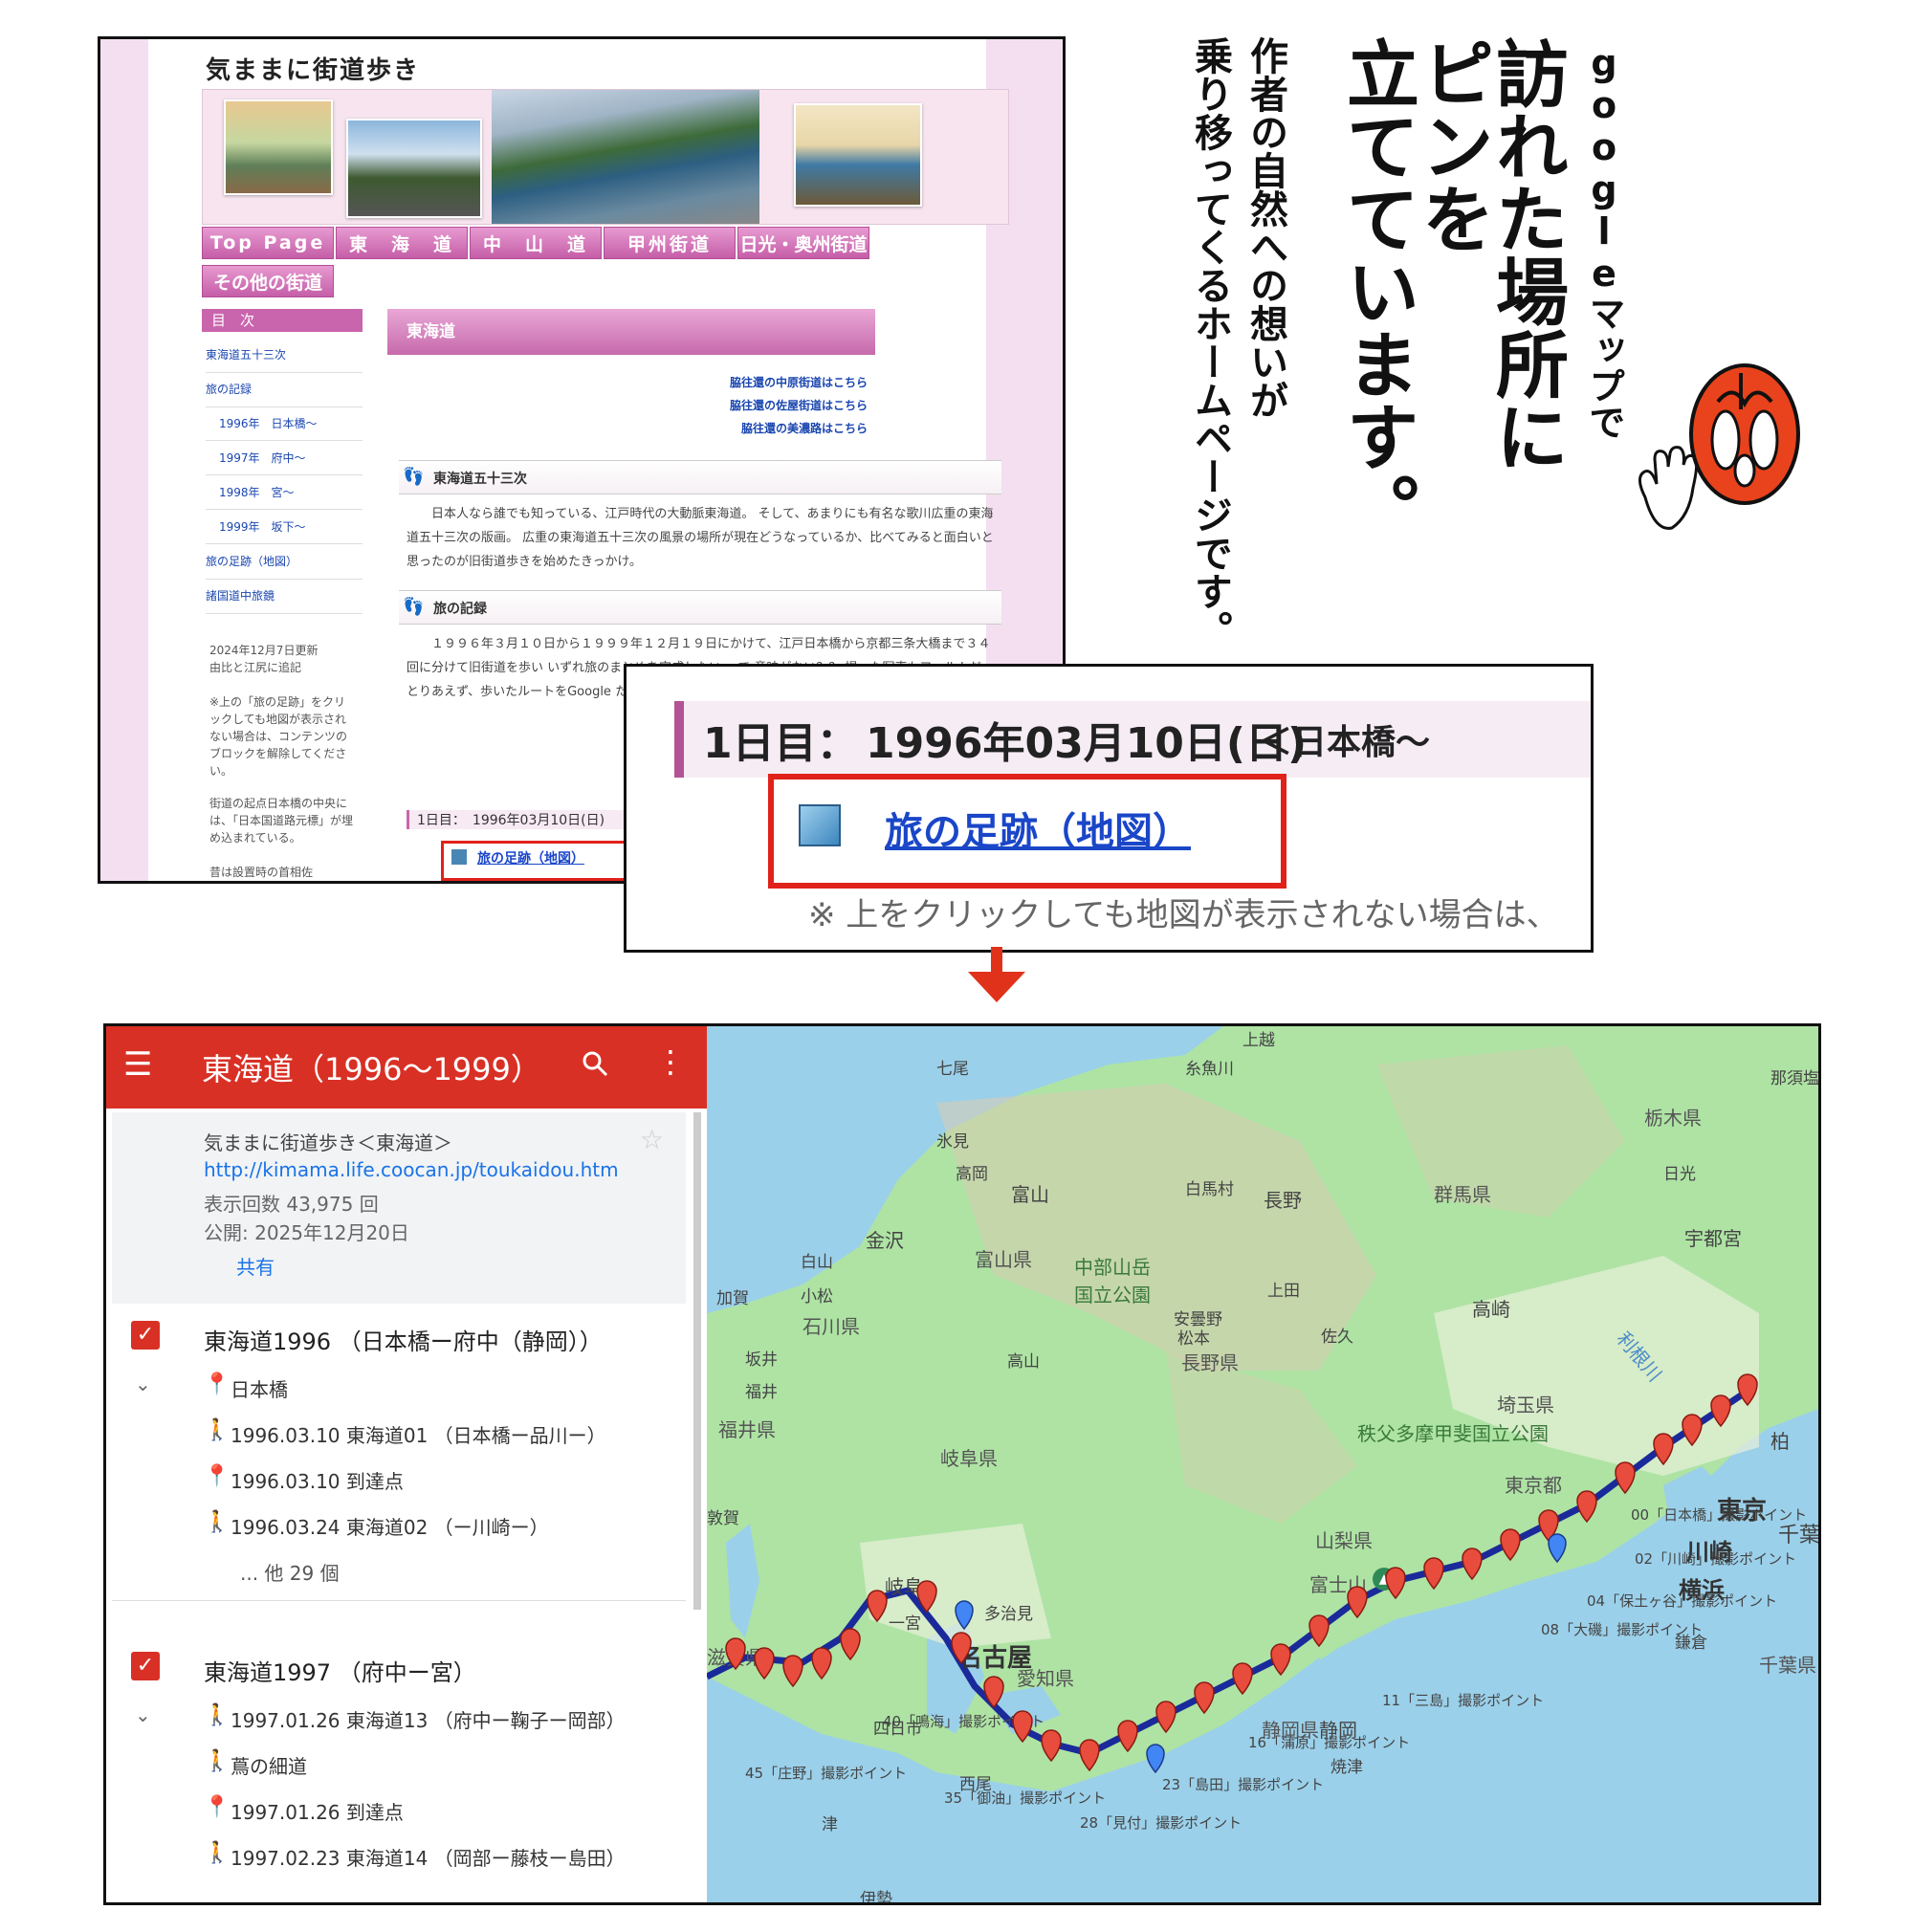  I want to click on layer-item: 1996.03.24 東海道02 （ー川崎ー）, so click(390, 1526).